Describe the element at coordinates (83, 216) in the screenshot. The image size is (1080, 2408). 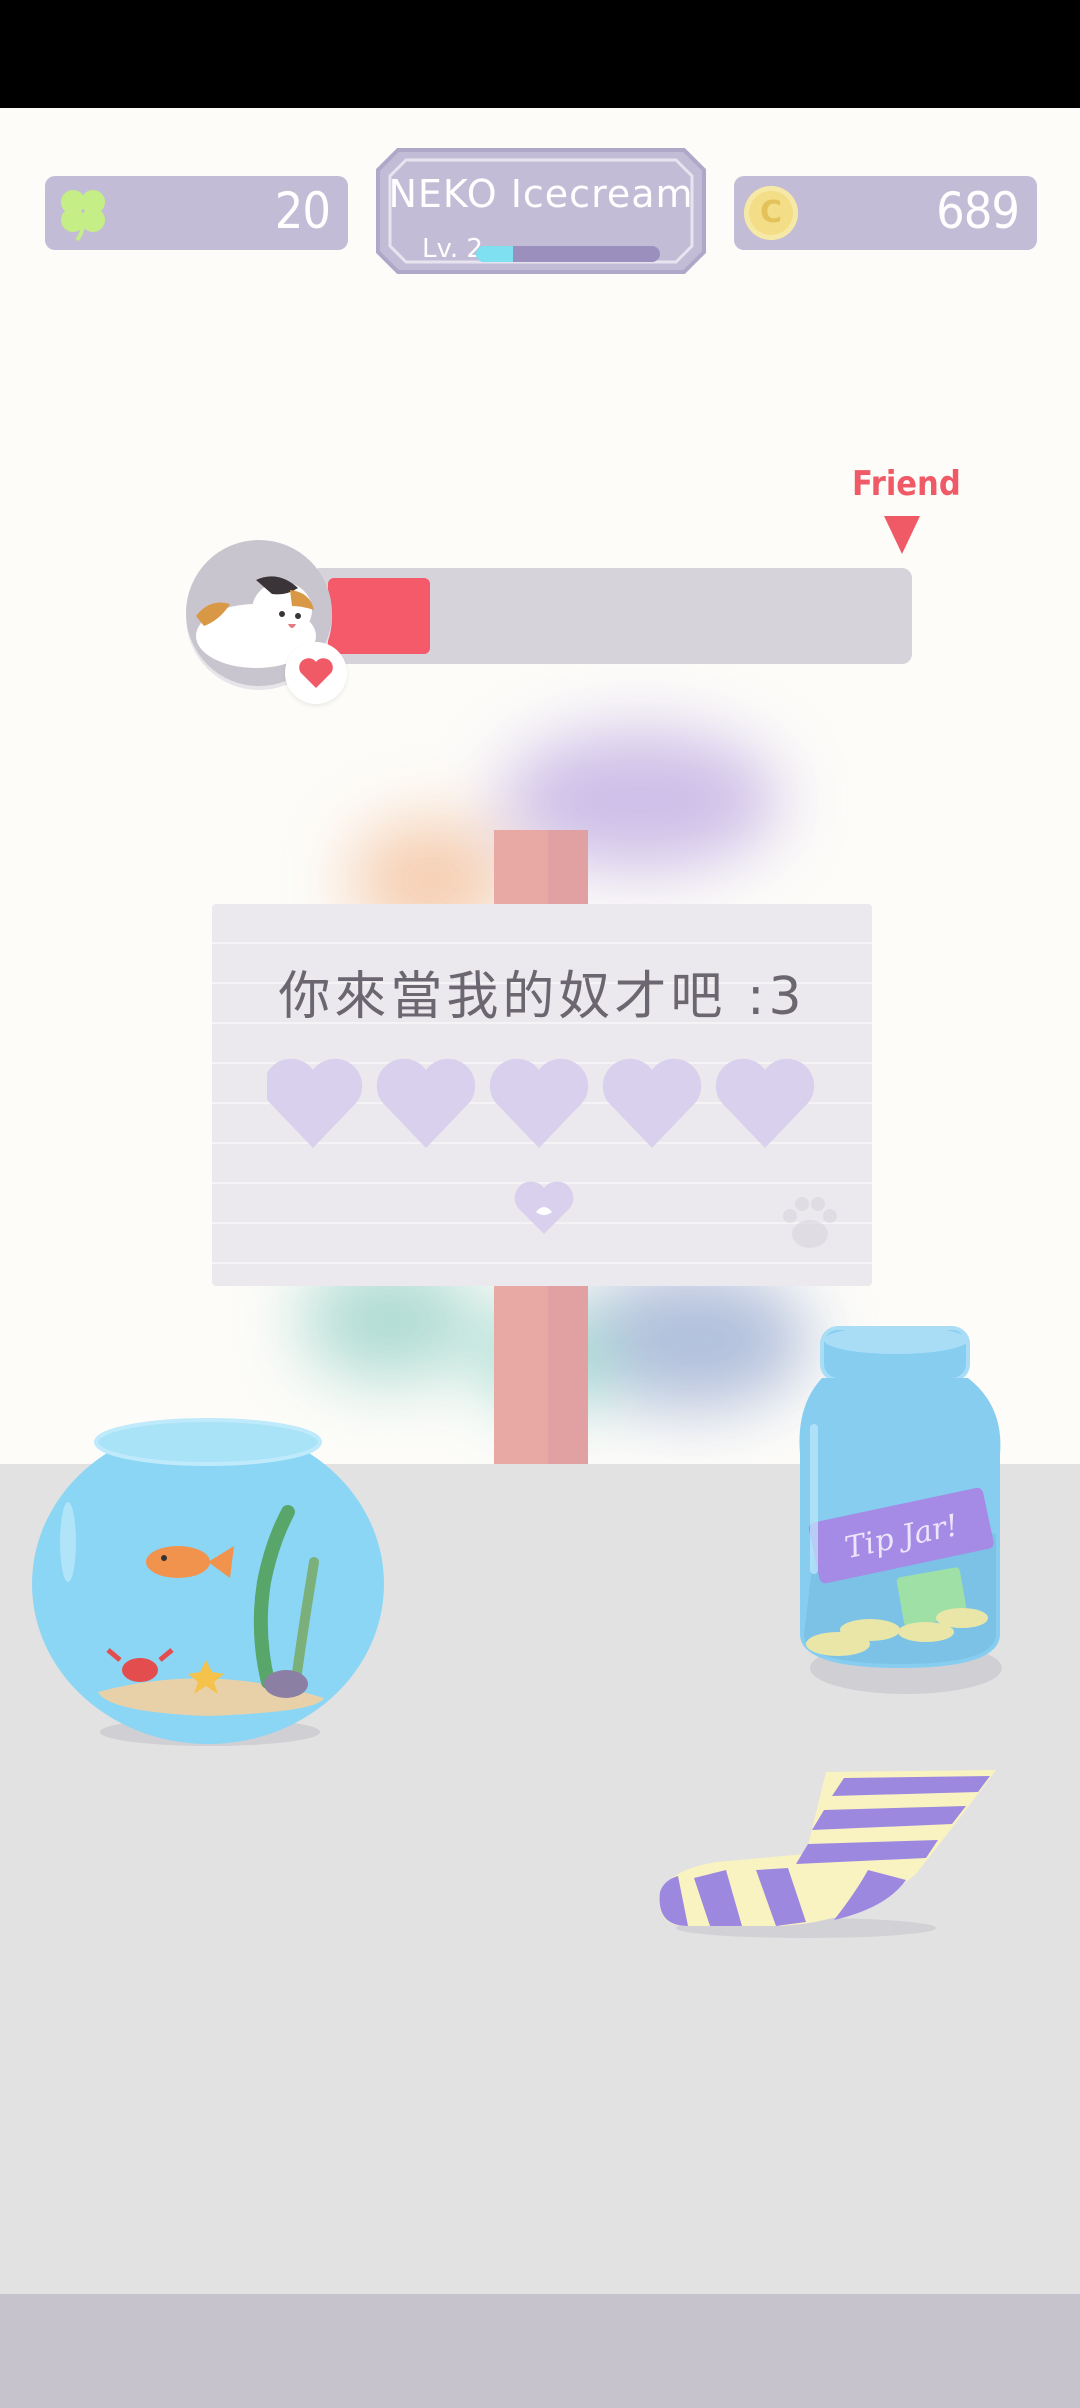
I see `clover-icon` at that location.